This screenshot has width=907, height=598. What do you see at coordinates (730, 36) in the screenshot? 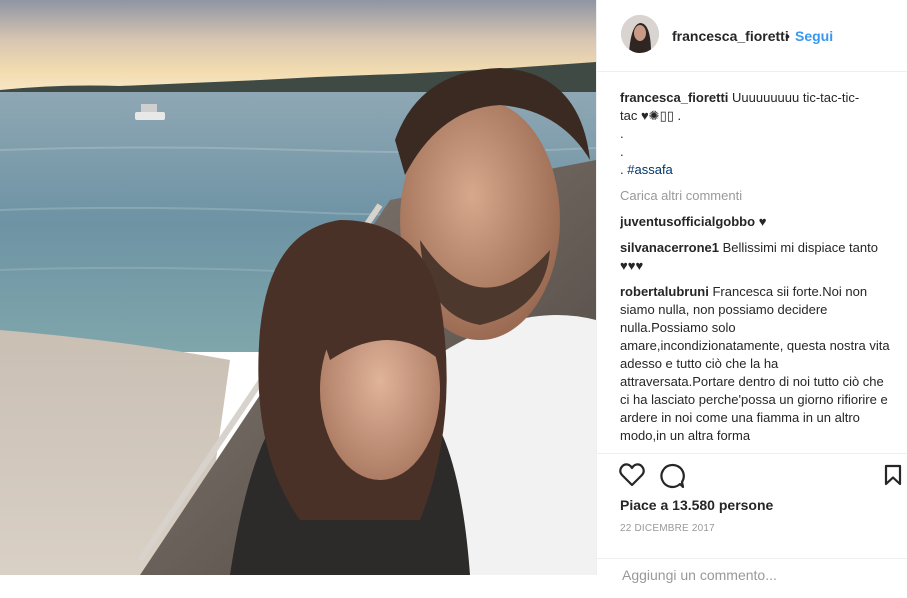
I see `header-username: francesca_fioretti` at bounding box center [730, 36].